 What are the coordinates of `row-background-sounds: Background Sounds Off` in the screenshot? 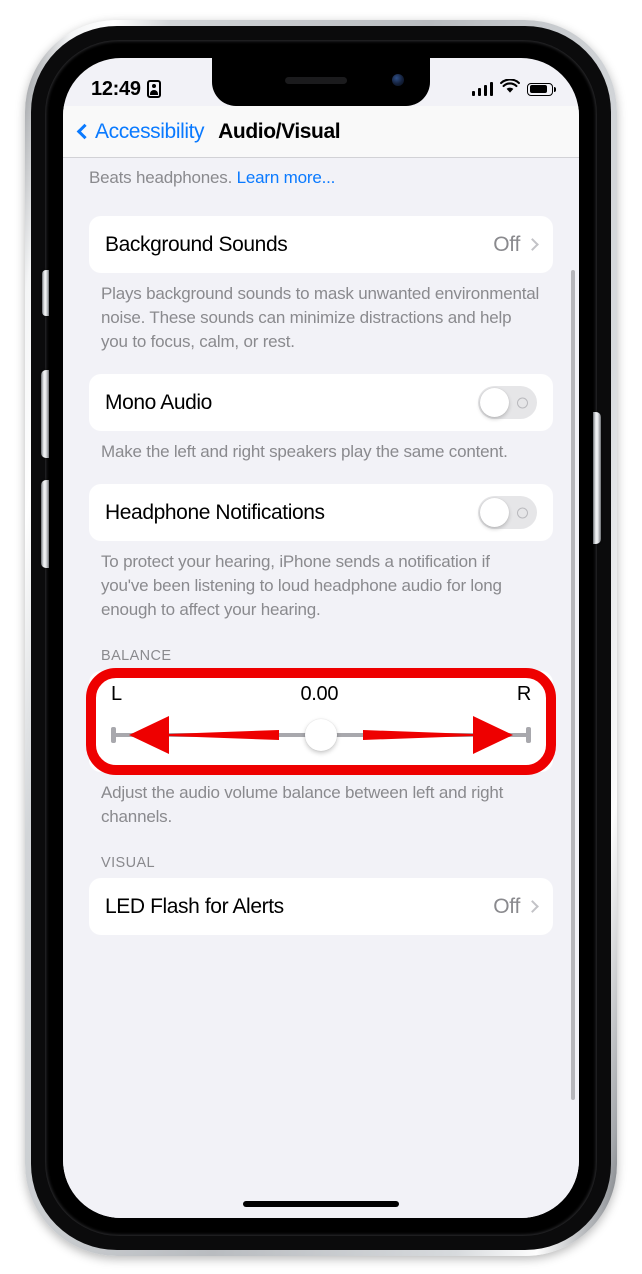 It's located at (321, 244).